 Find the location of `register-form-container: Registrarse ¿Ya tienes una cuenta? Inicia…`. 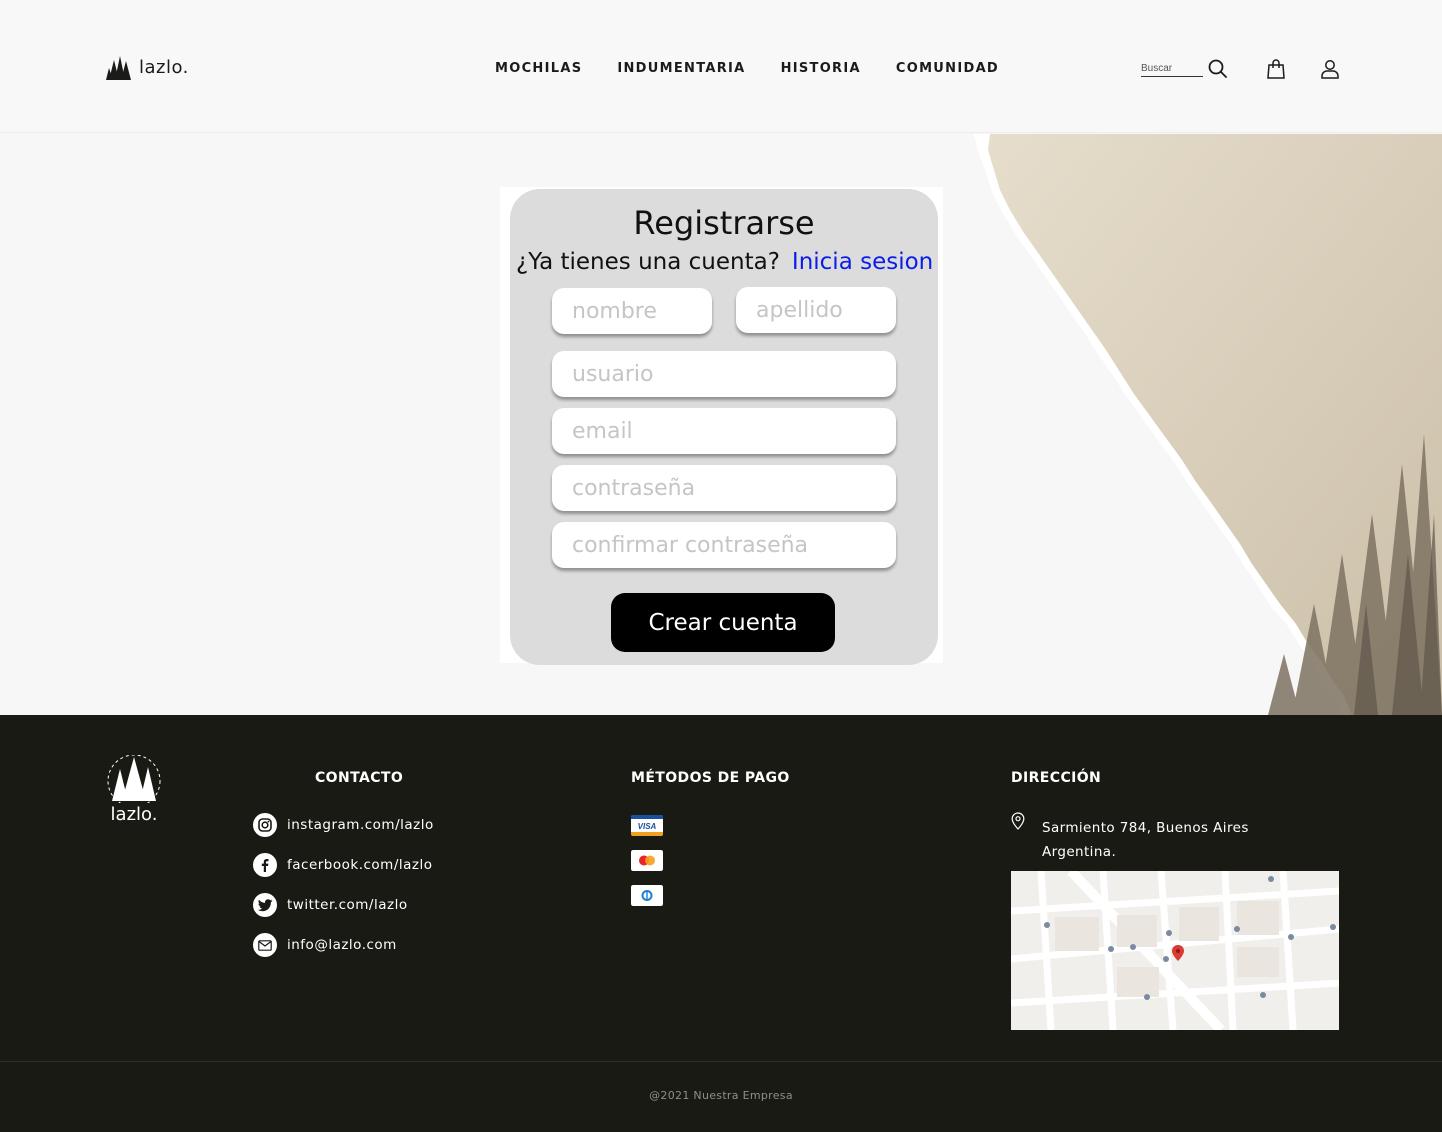

register-form-container: Registrarse ¿Ya tienes una cuenta? Inicia… is located at coordinates (721, 426).